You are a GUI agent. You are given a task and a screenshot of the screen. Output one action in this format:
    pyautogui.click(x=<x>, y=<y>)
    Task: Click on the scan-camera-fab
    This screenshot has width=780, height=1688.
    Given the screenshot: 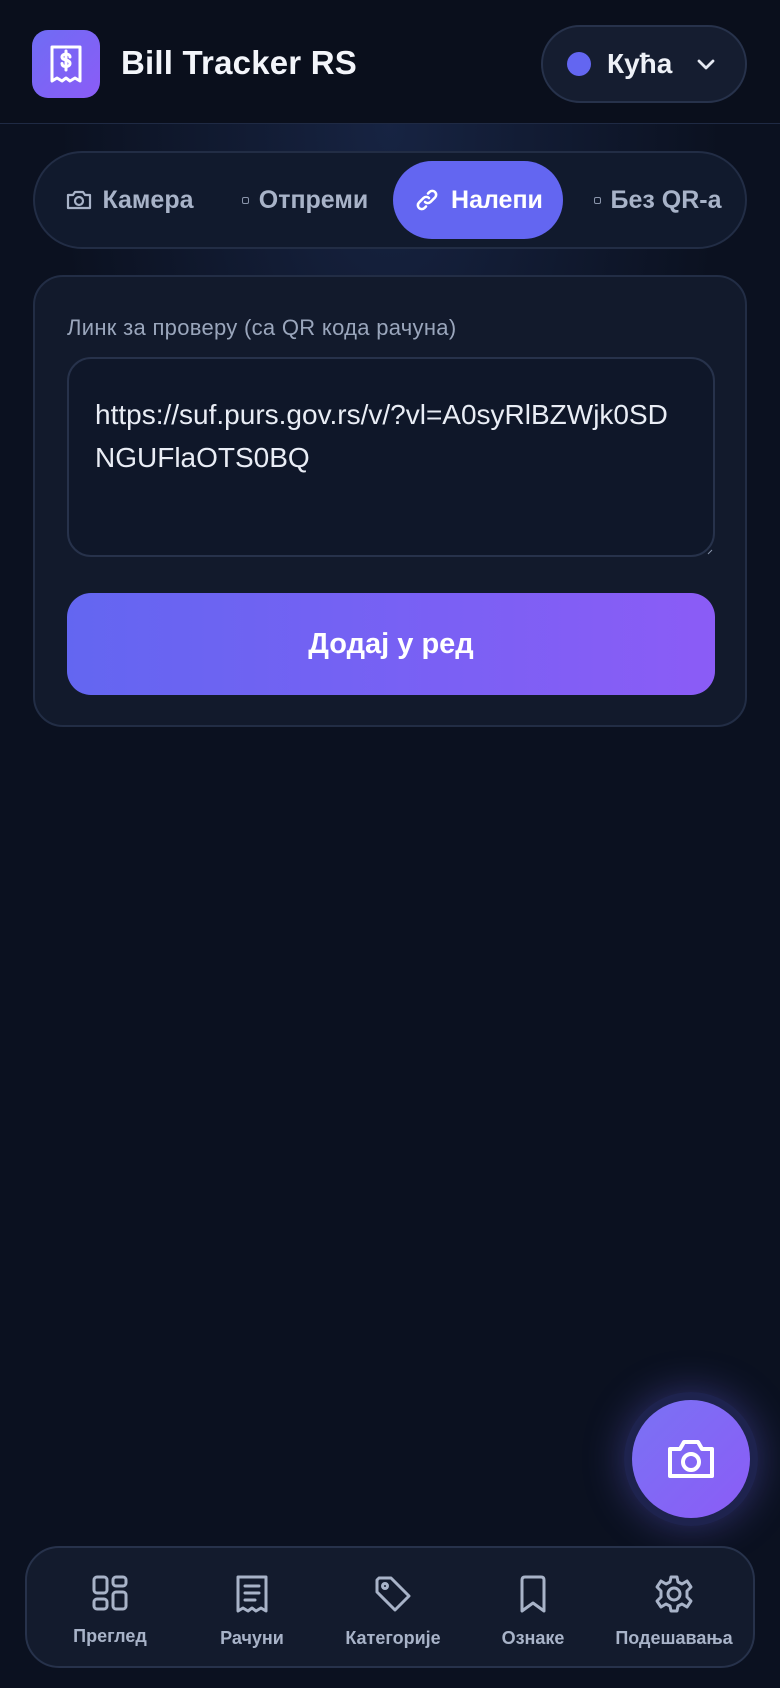 What is the action you would take?
    pyautogui.click(x=691, y=1459)
    